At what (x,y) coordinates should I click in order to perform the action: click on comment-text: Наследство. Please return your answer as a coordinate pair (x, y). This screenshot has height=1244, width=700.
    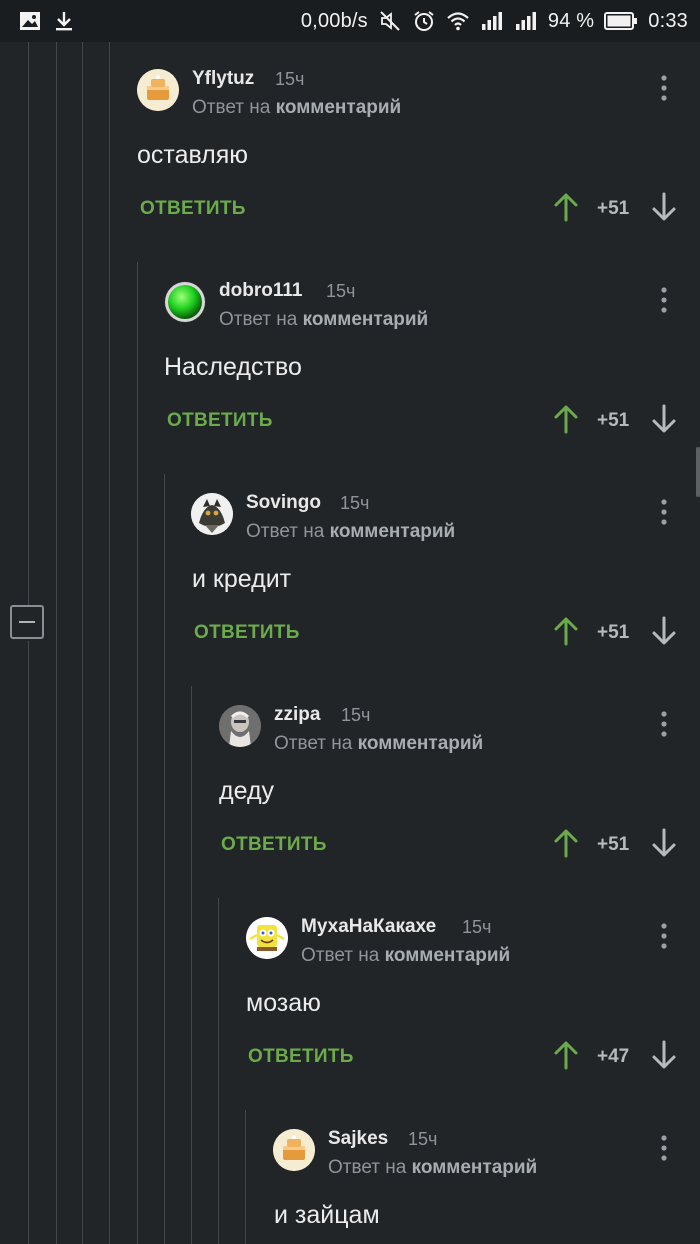
    Looking at the image, I should click on (233, 367).